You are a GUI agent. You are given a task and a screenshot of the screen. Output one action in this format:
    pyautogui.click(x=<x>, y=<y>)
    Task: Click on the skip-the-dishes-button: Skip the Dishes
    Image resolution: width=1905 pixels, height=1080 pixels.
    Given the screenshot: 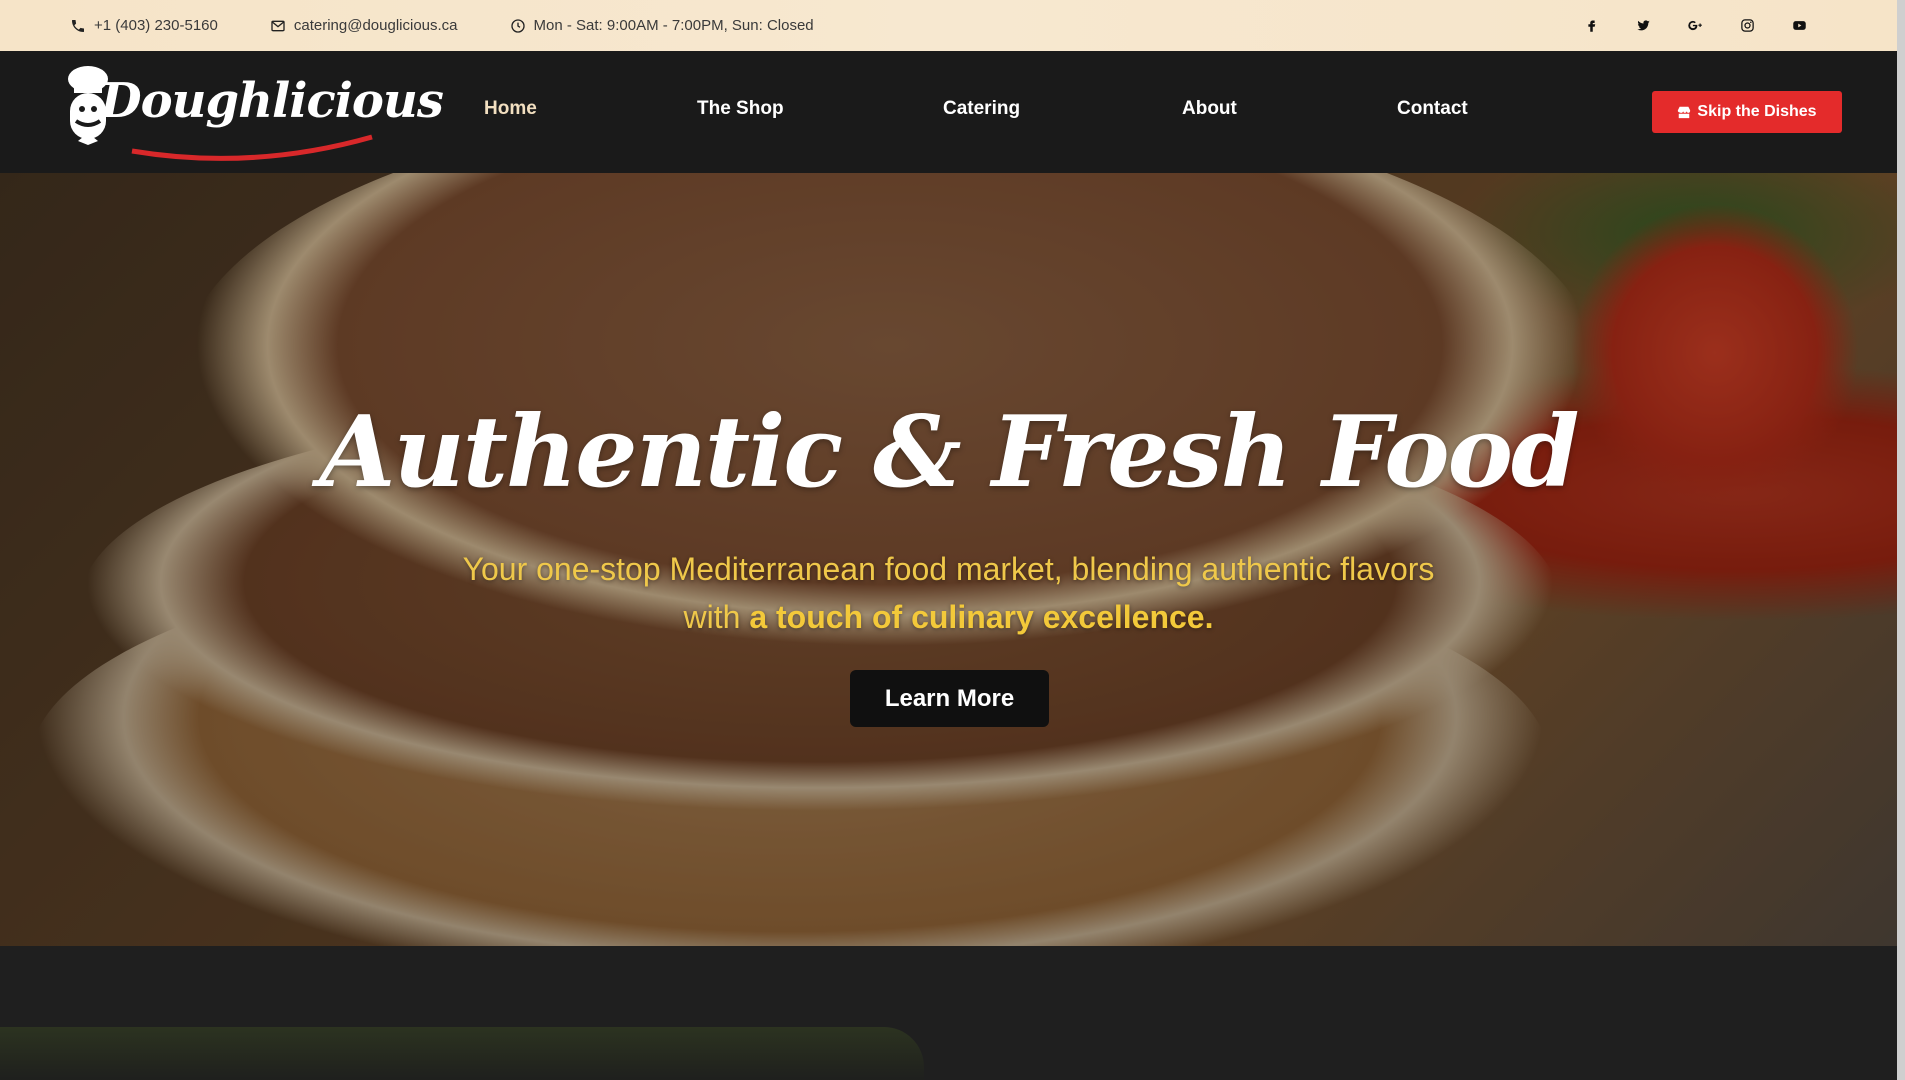 What is the action you would take?
    pyautogui.click(x=1747, y=112)
    